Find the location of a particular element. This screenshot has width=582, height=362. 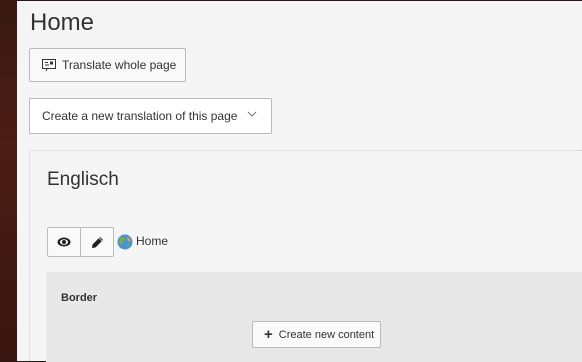

language-title: Englisch is located at coordinates (83, 179).